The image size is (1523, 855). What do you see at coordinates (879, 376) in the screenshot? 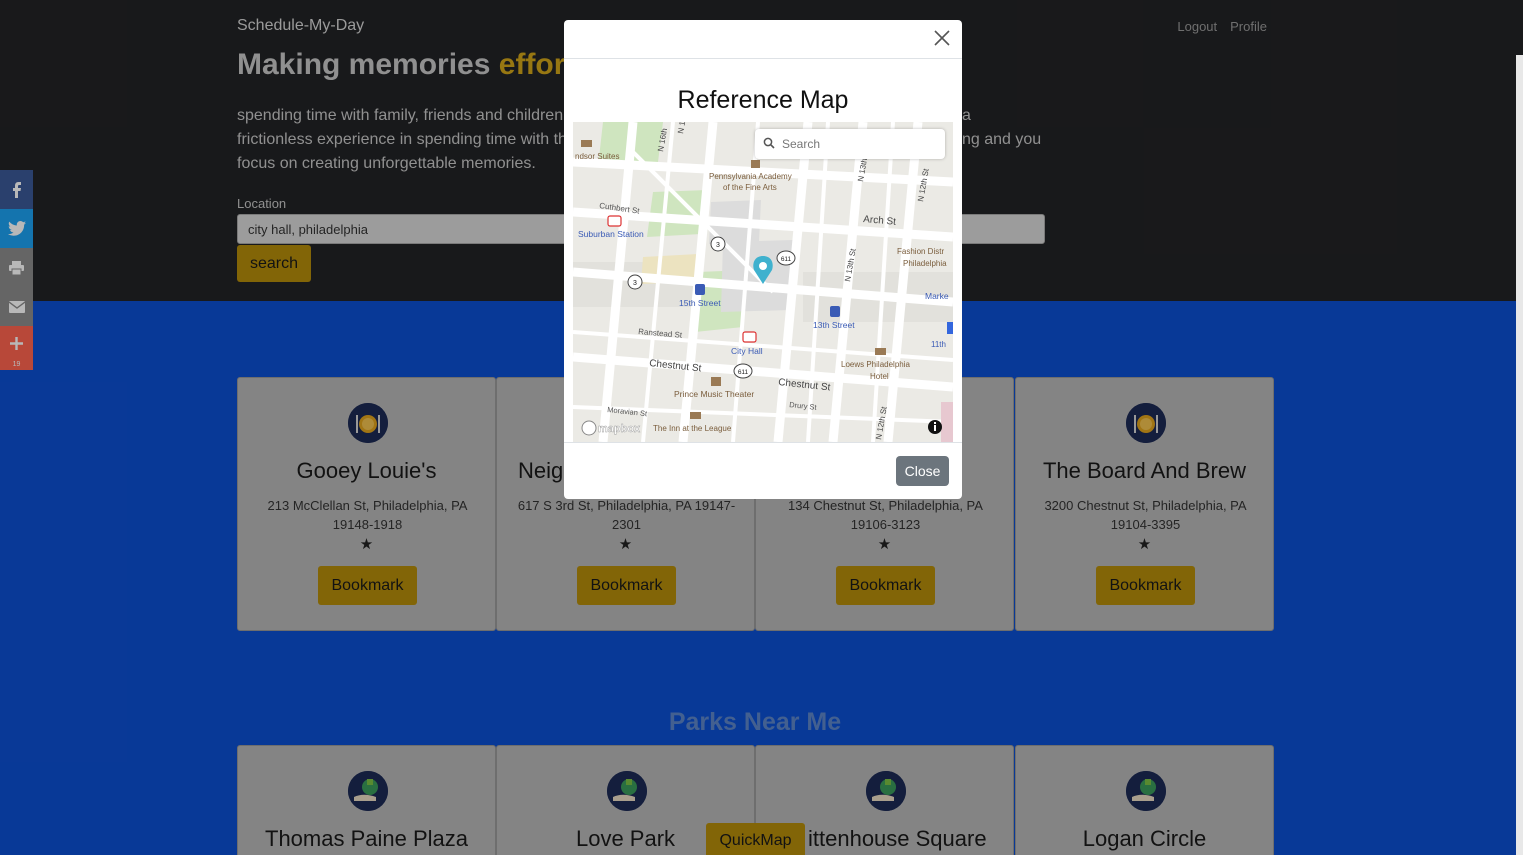
I see `map-label-loews-2: Hotel` at bounding box center [879, 376].